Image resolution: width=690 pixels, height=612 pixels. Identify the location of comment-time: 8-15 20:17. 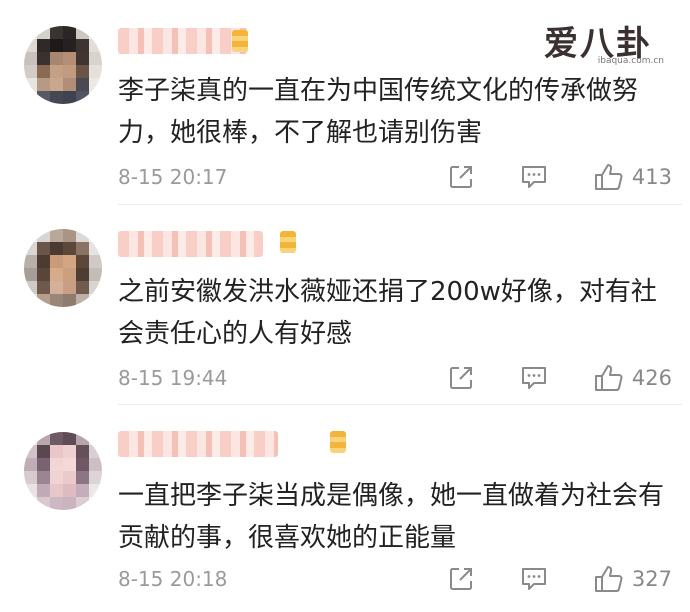
(173, 177).